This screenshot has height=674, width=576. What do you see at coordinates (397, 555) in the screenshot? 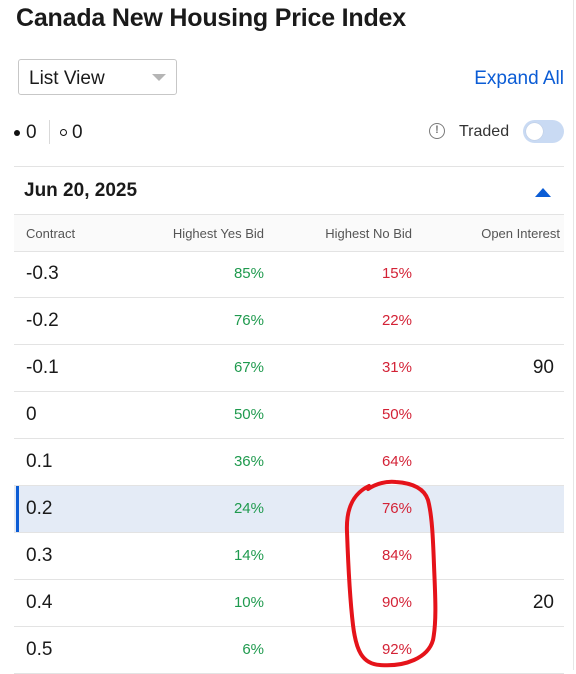
I see `no-bid-cell: 84%` at bounding box center [397, 555].